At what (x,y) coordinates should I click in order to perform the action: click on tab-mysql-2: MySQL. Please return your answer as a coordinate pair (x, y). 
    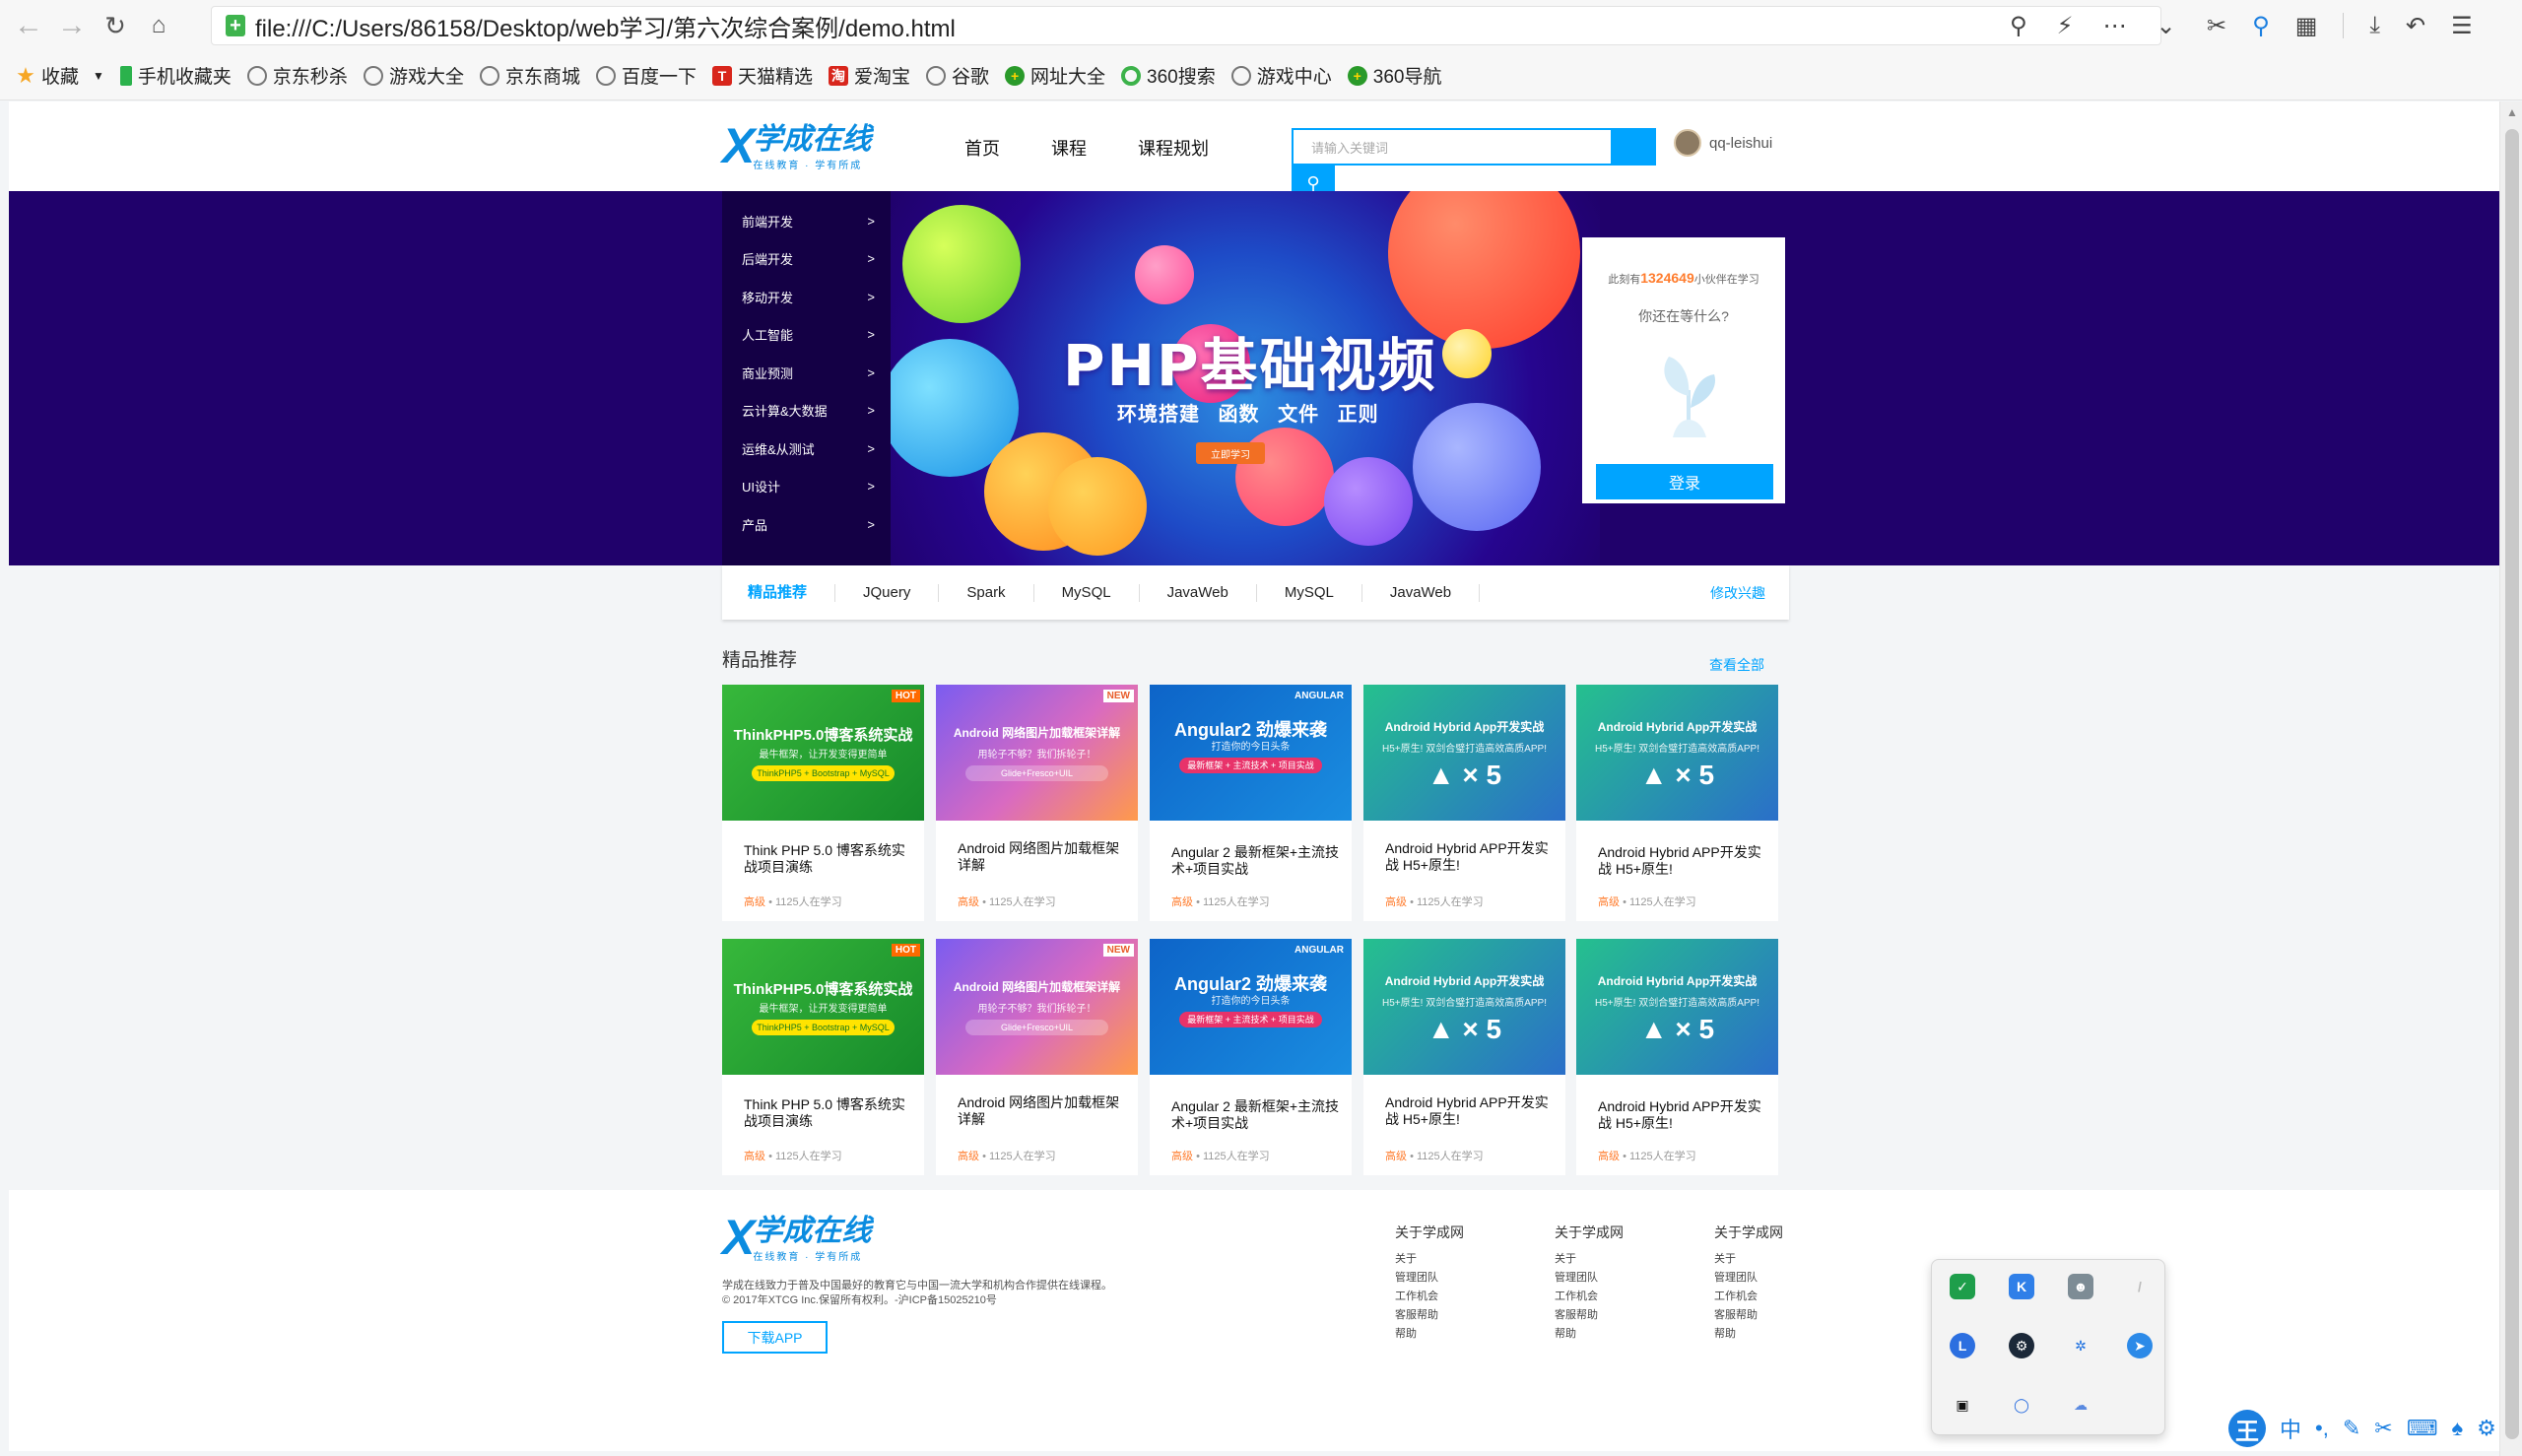
    Looking at the image, I should click on (1309, 592).